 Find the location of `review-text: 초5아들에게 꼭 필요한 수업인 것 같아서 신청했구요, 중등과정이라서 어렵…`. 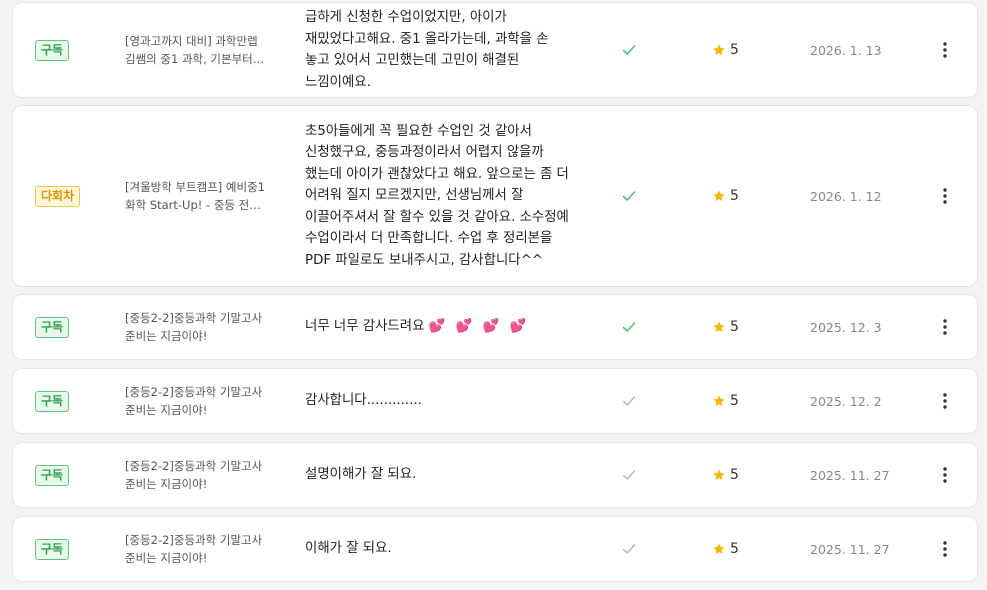

review-text: 초5아들에게 꼭 필요한 수업인 것 같아서 신청했구요, 중등과정이라서 어렵… is located at coordinates (437, 195).